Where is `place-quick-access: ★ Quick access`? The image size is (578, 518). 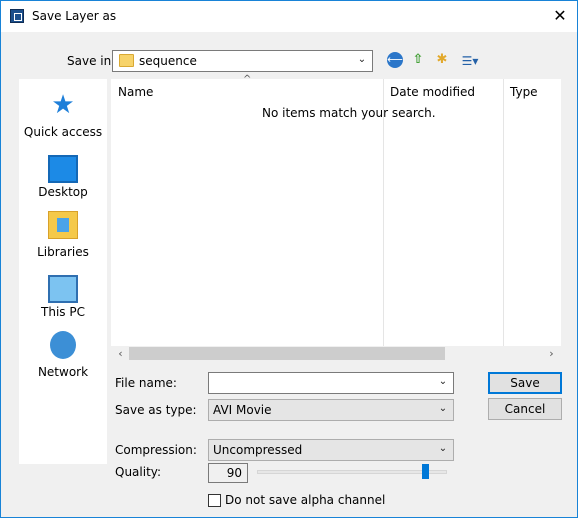
place-quick-access: ★ Quick access is located at coordinates (63, 114).